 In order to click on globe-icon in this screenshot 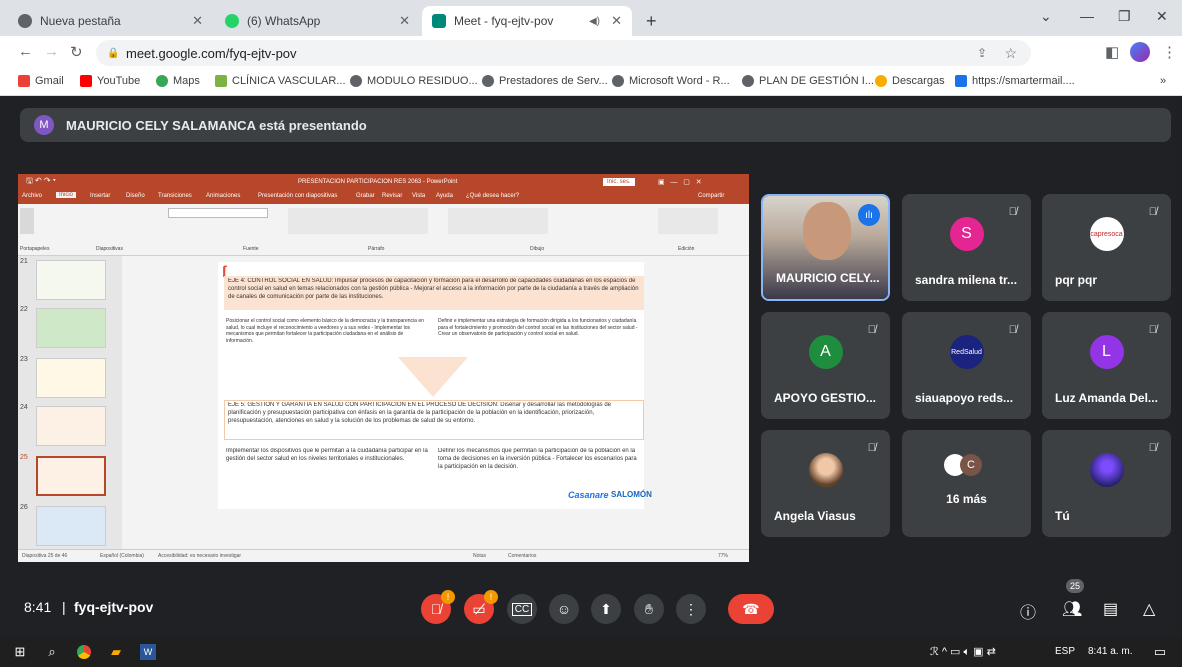, I will do `click(488, 81)`.